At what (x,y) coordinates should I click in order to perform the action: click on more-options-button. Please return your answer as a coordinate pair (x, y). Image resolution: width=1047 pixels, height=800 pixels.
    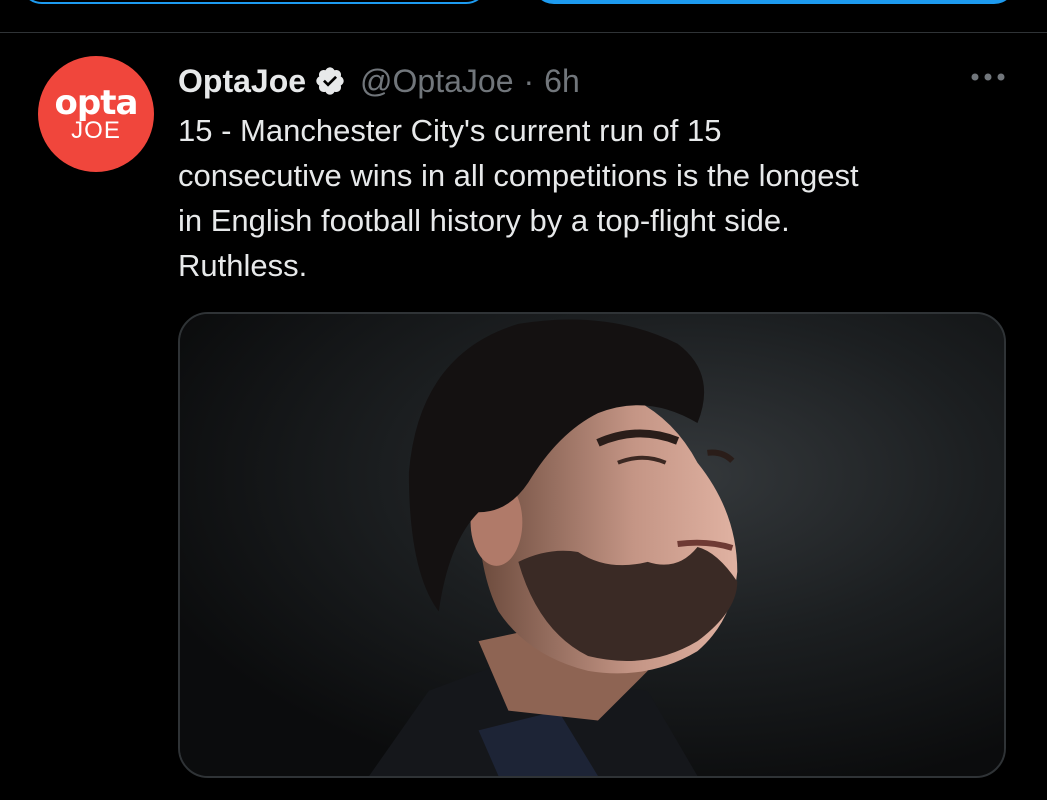
    Looking at the image, I should click on (988, 78).